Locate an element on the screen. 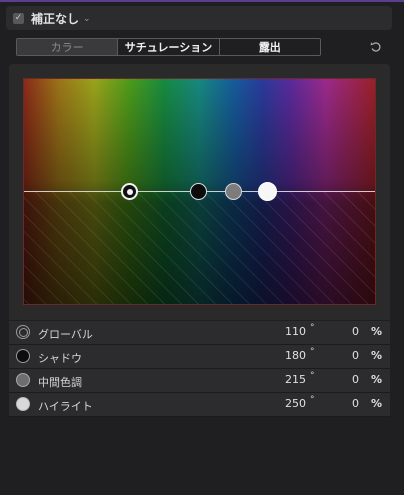 The width and height of the screenshot is (404, 495). correction-enable-checkbox: ✓ is located at coordinates (18, 18).